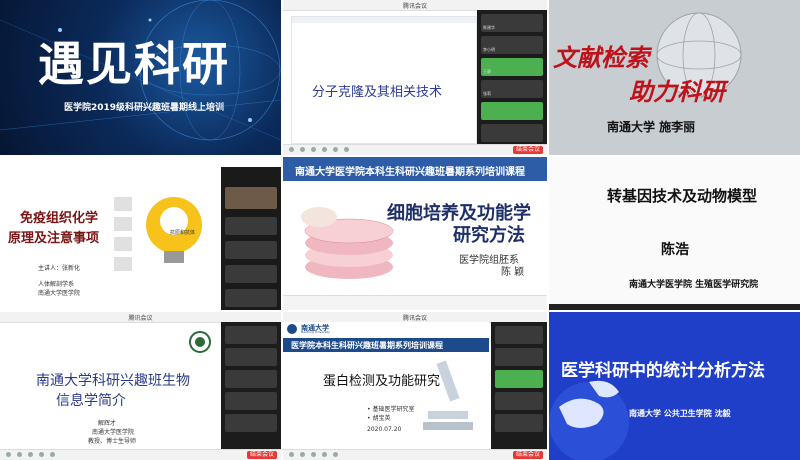 This screenshot has width=800, height=460. What do you see at coordinates (158, 234) in the screenshot?
I see `lightbulb-icon` at bounding box center [158, 234].